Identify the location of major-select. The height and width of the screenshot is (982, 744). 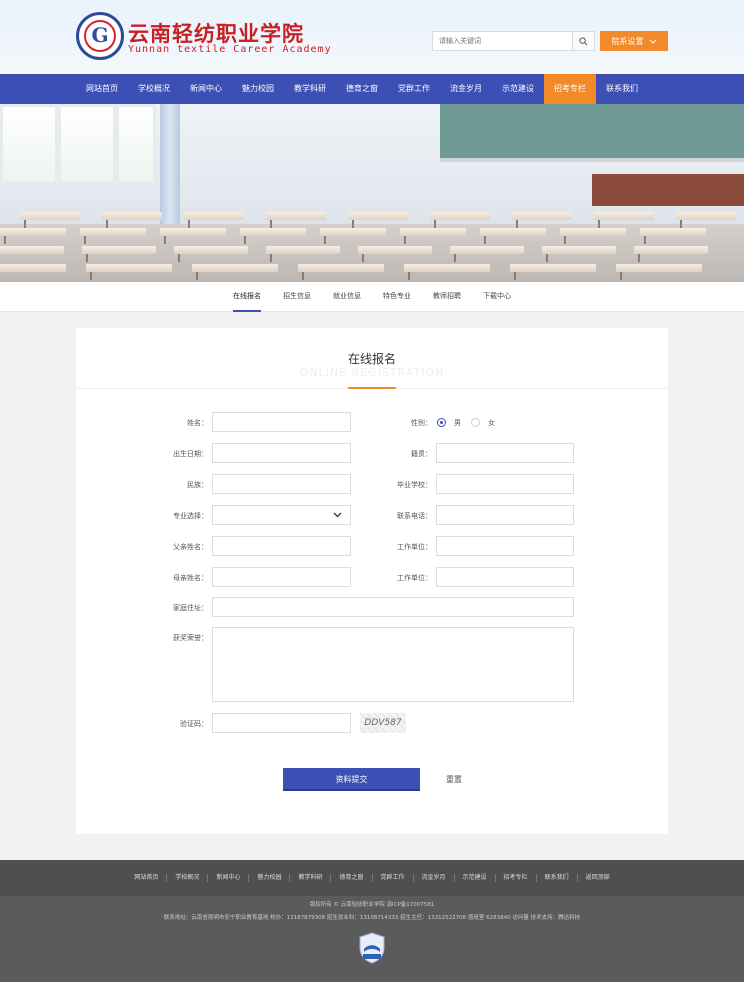
(281, 515).